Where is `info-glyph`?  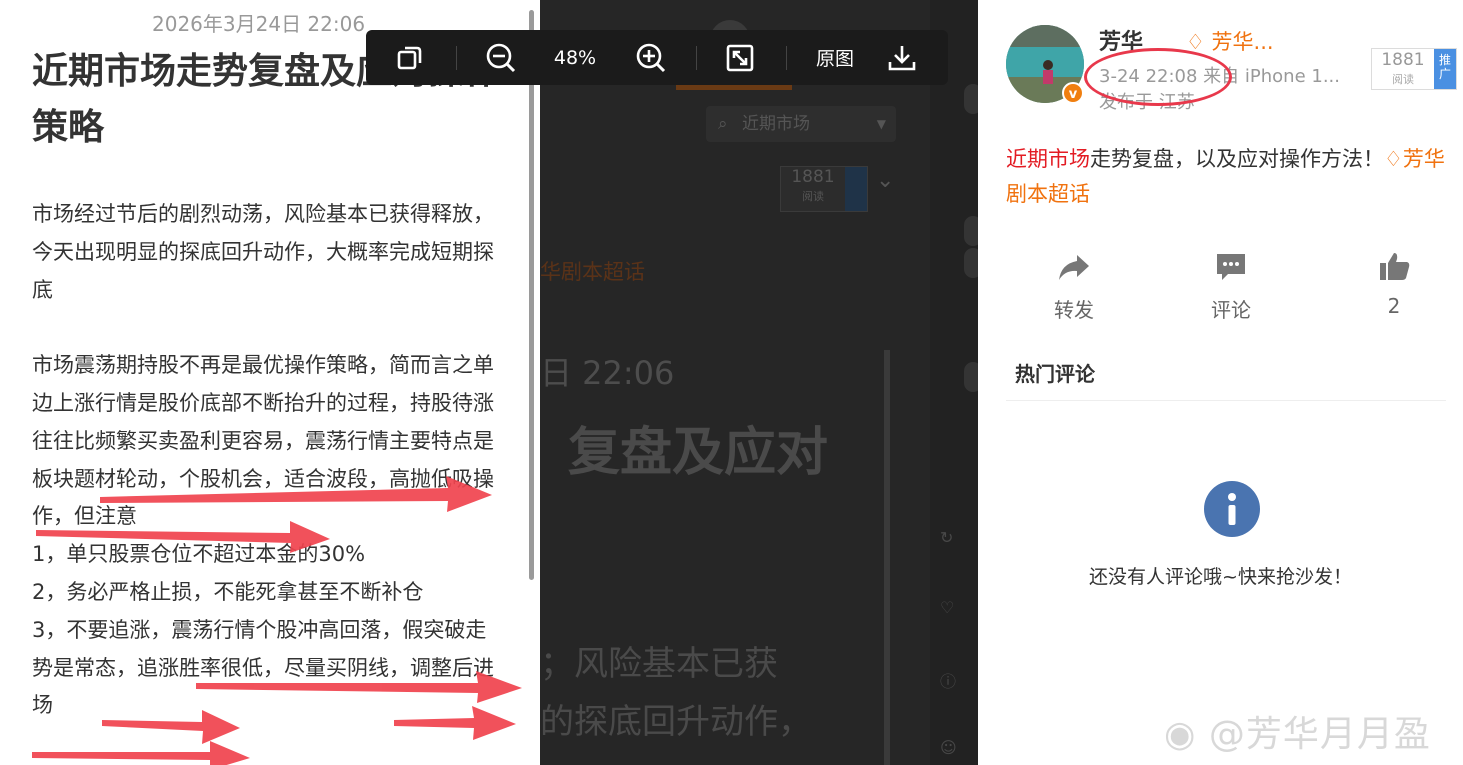
info-glyph is located at coordinates (1232, 509).